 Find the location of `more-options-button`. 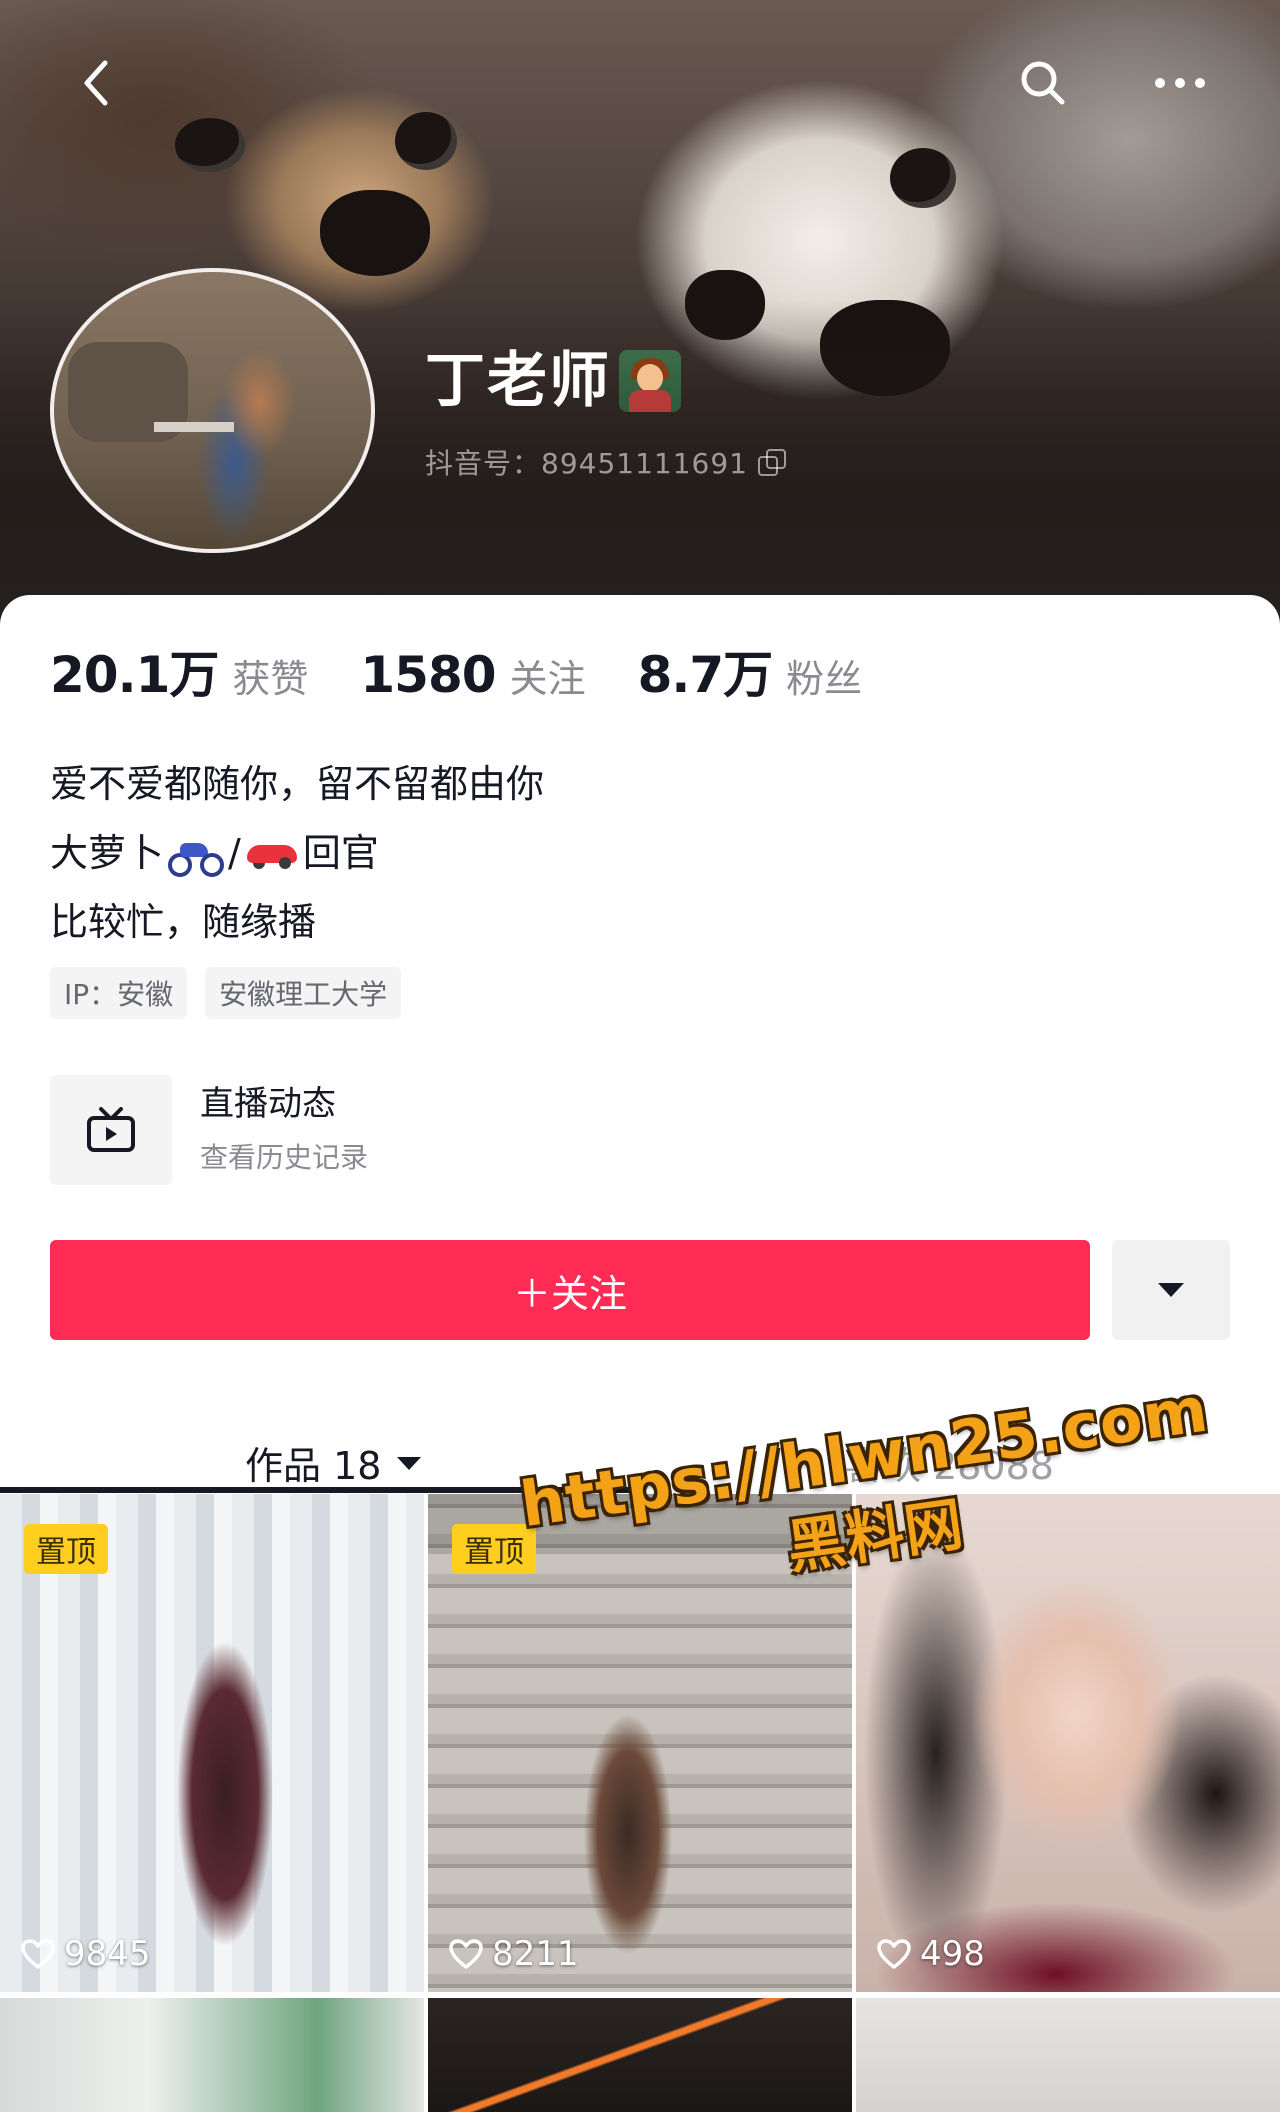

more-options-button is located at coordinates (1180, 83).